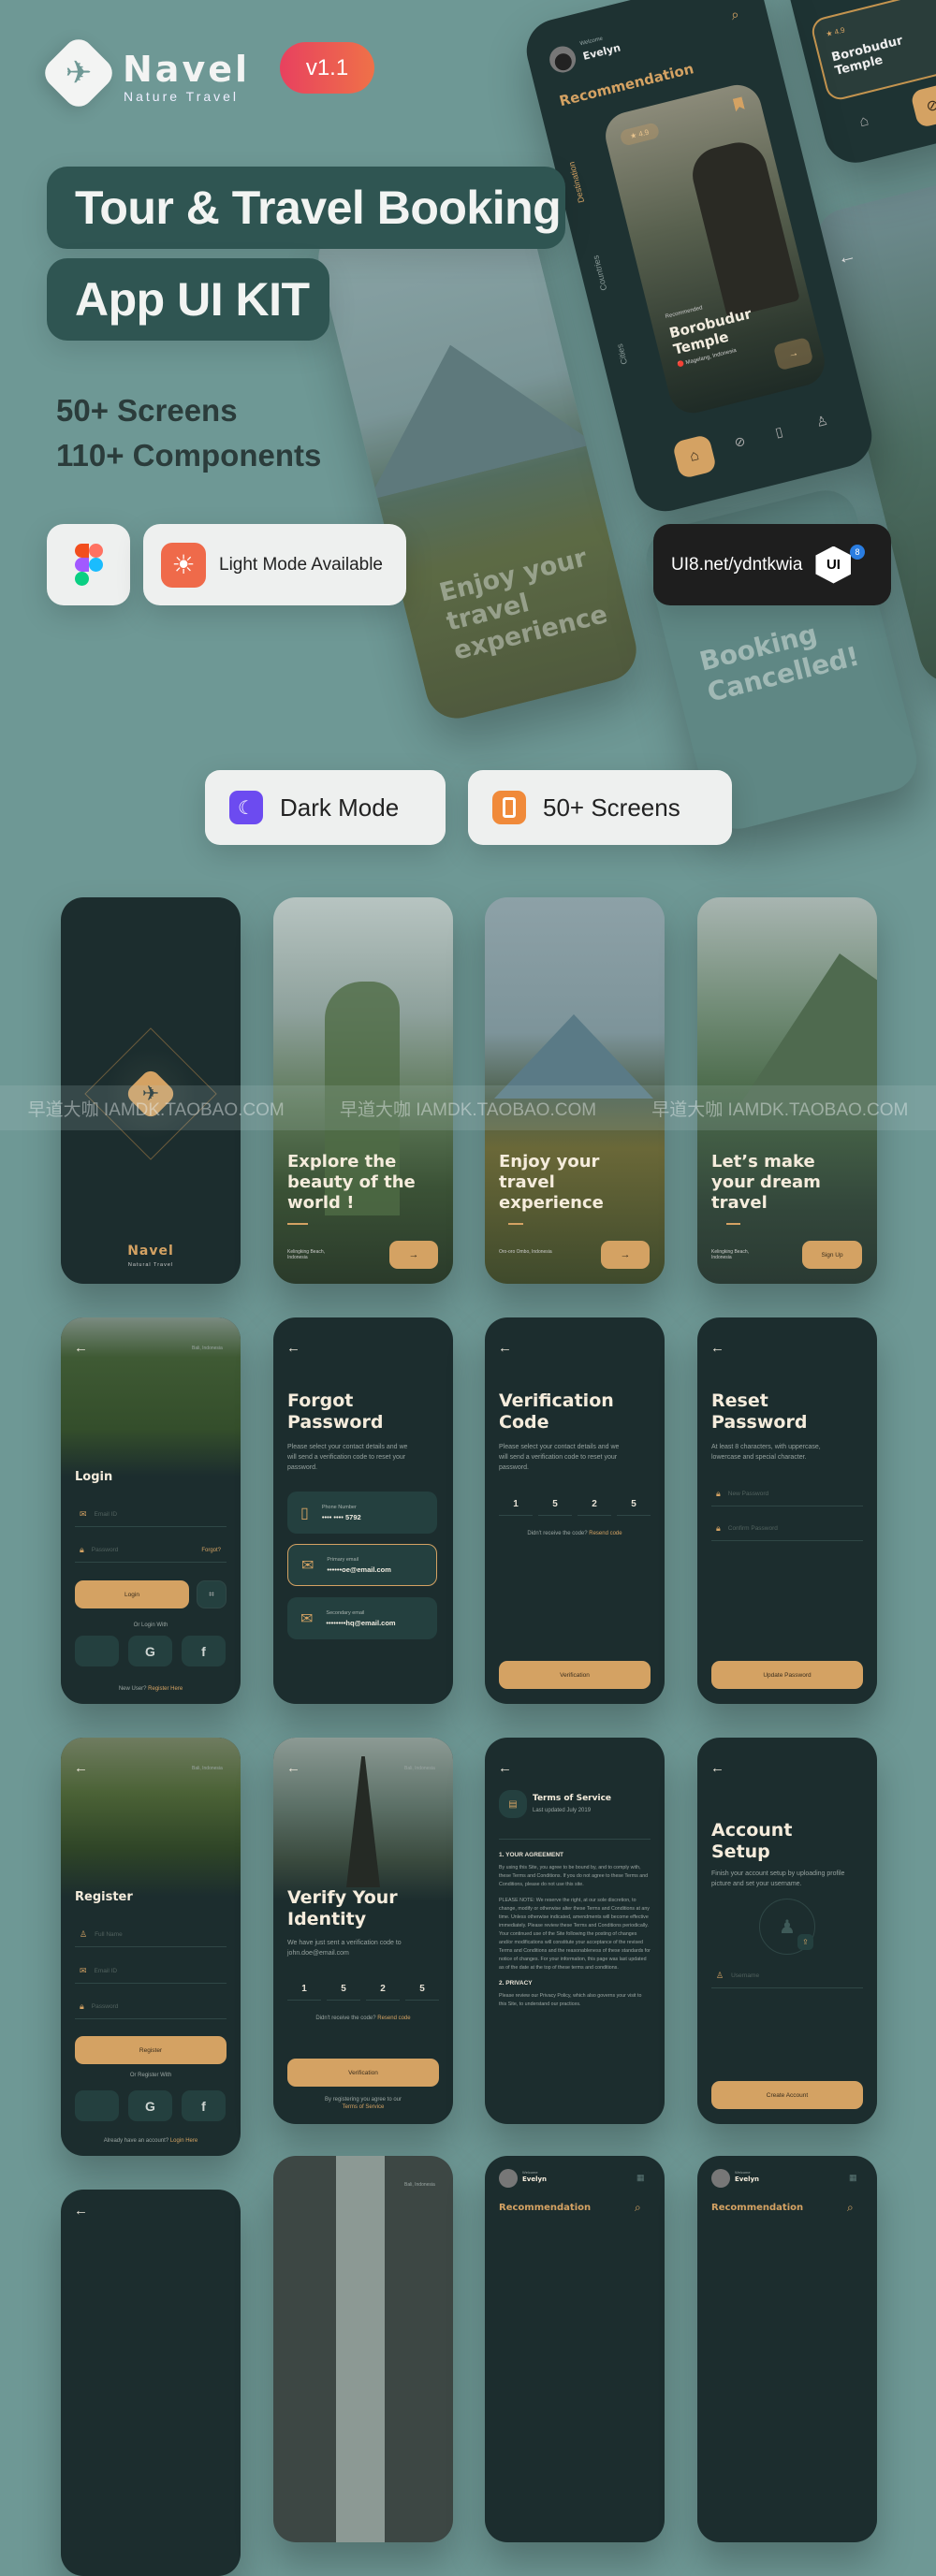  I want to click on mini-recommendation-card: ★ 4.9 Borobudur Temple, so click(872, 51).